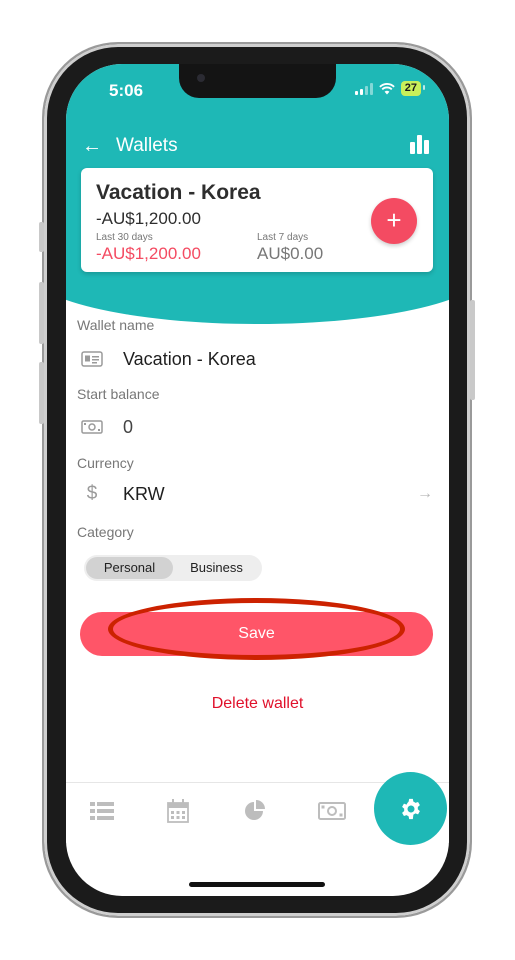 This screenshot has height=960, width=515. What do you see at coordinates (255, 146) in the screenshot?
I see `app-bar: ← Wallets` at bounding box center [255, 146].